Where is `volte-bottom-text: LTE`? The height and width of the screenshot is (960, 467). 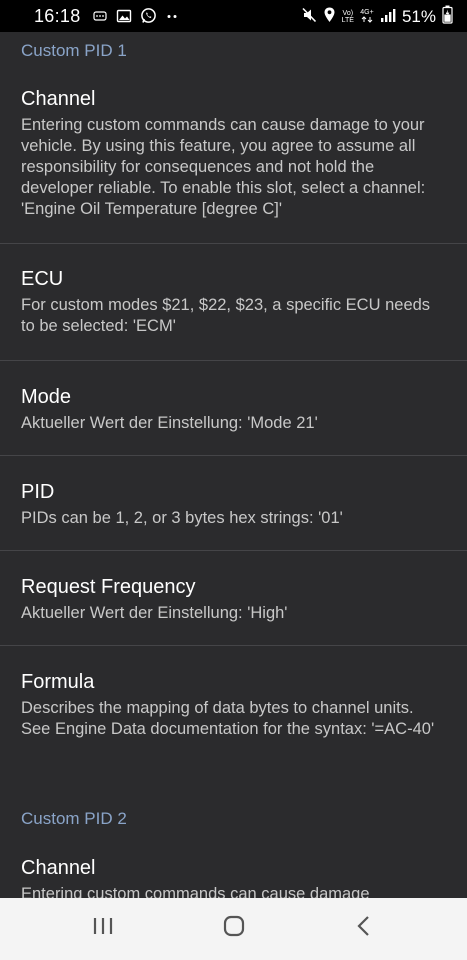
volte-bottom-text: LTE is located at coordinates (347, 20).